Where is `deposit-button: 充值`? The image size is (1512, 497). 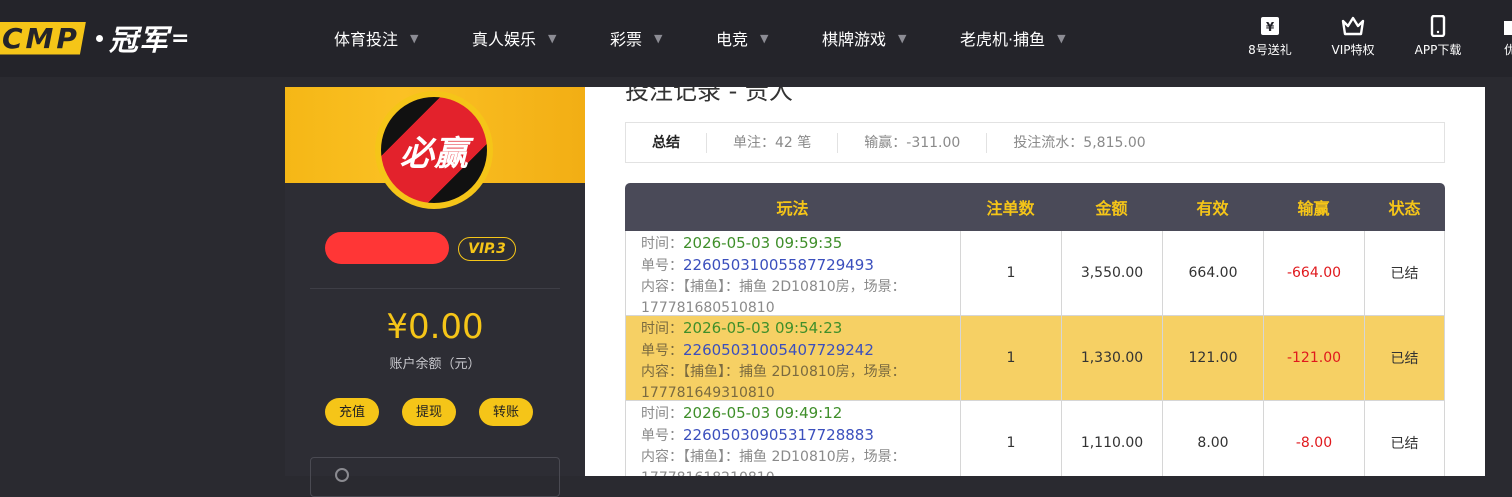 deposit-button: 充值 is located at coordinates (352, 412).